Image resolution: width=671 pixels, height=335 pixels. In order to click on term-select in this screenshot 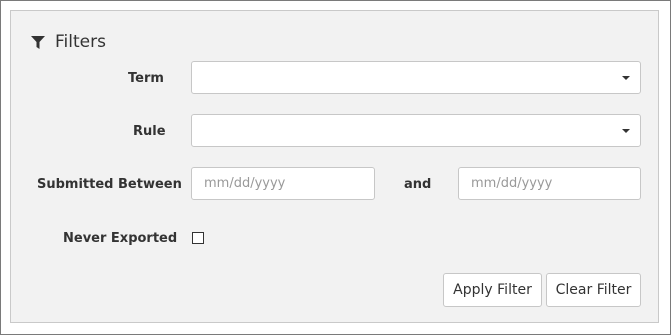, I will do `click(416, 77)`.